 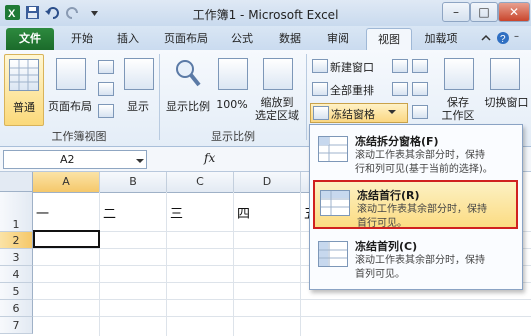 I want to click on freeze-top-row-icon, so click(x=335, y=203).